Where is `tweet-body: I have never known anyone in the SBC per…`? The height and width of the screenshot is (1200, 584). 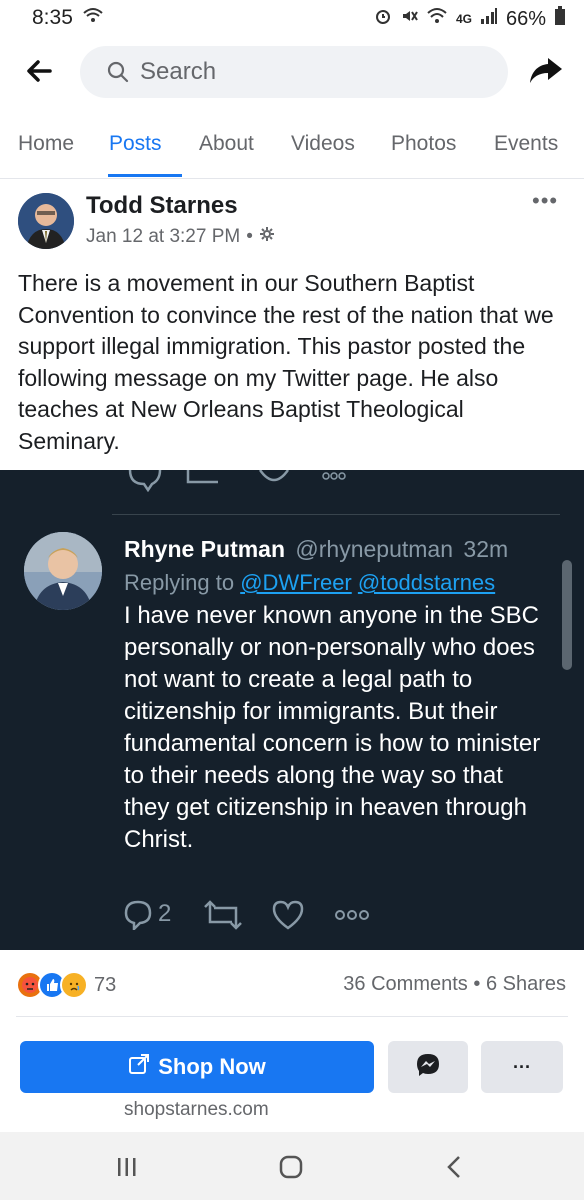
tweet-body: I have never known anyone in the SBC per… is located at coordinates (332, 727).